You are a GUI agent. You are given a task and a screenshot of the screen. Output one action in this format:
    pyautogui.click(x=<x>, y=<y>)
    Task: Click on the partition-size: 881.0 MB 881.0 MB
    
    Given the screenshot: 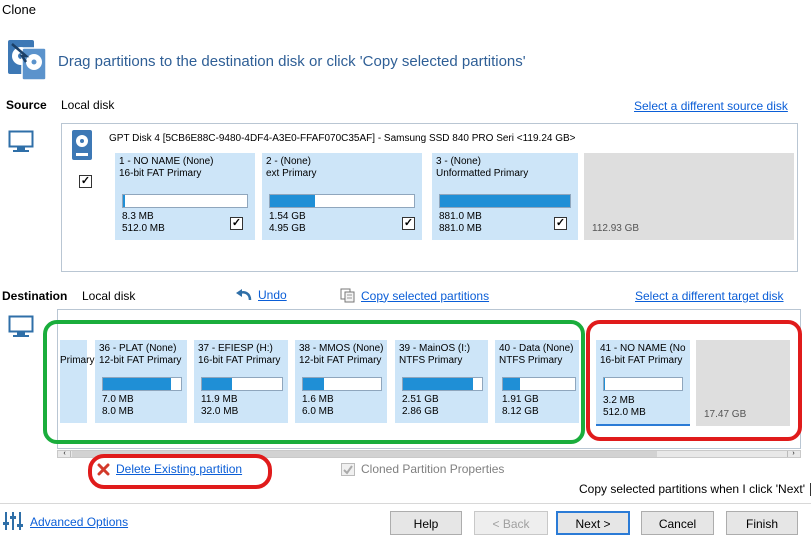 What is the action you would take?
    pyautogui.click(x=460, y=223)
    